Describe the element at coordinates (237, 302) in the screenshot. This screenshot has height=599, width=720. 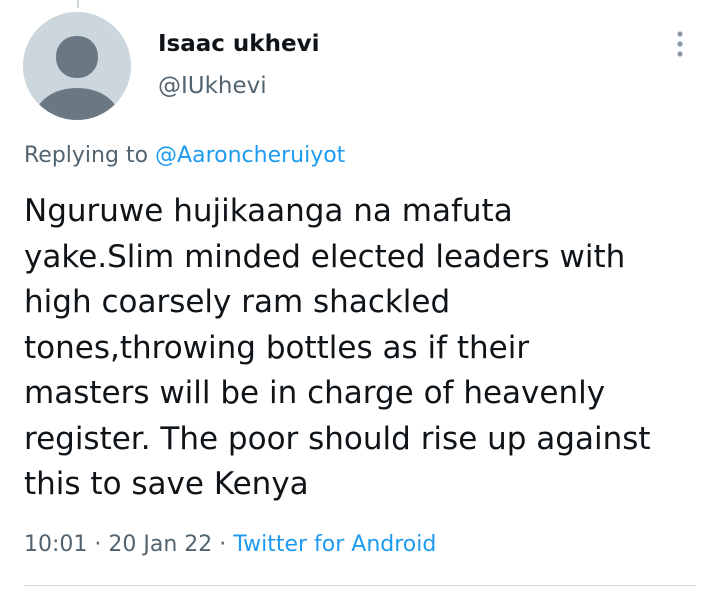
I see `tweet-text-line: high coarsely ram shackled` at that location.